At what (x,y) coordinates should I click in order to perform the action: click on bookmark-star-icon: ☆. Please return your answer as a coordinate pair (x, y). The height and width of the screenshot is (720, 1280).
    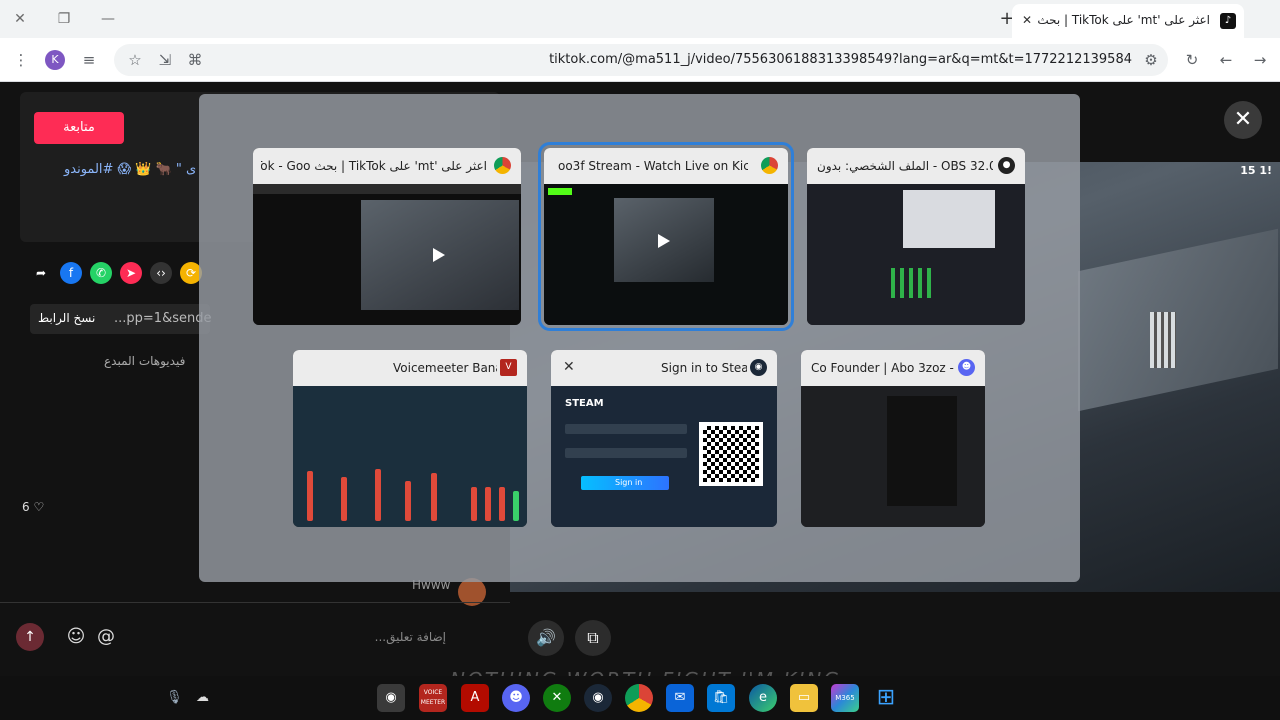
    Looking at the image, I should click on (135, 60).